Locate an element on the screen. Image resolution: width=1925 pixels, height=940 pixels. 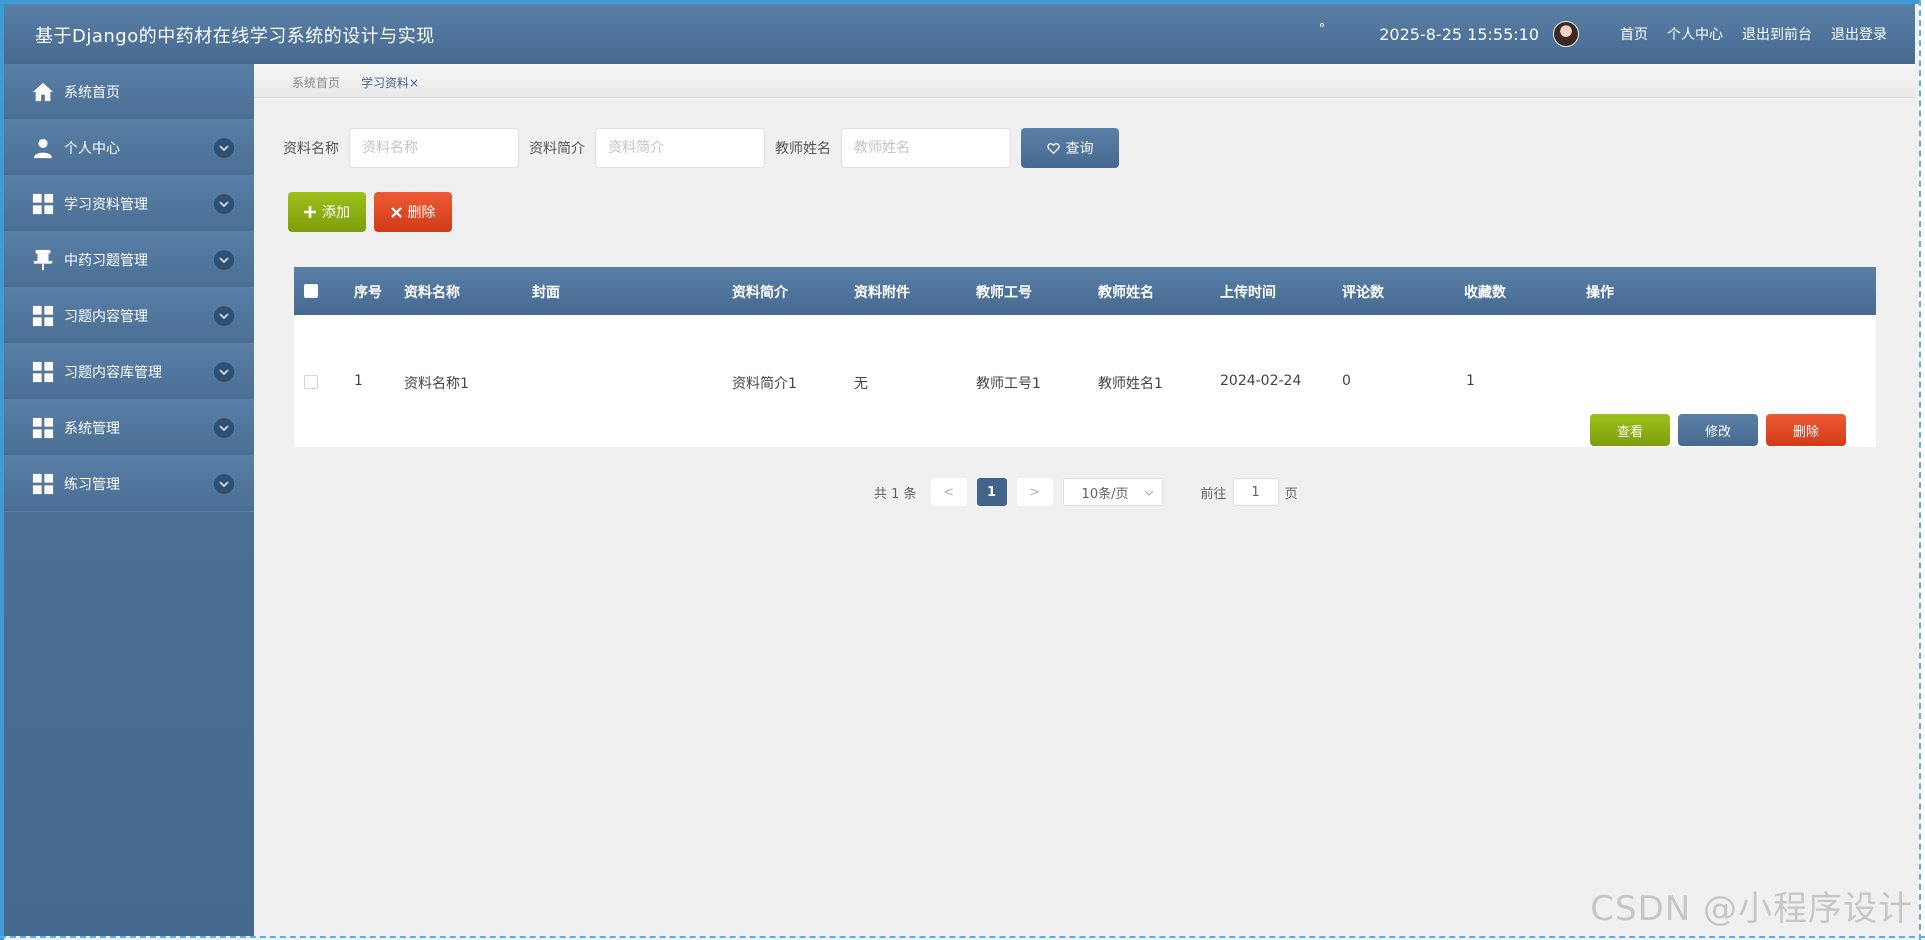
datetime: 2025-8-25 15:55:10 is located at coordinates (1459, 34).